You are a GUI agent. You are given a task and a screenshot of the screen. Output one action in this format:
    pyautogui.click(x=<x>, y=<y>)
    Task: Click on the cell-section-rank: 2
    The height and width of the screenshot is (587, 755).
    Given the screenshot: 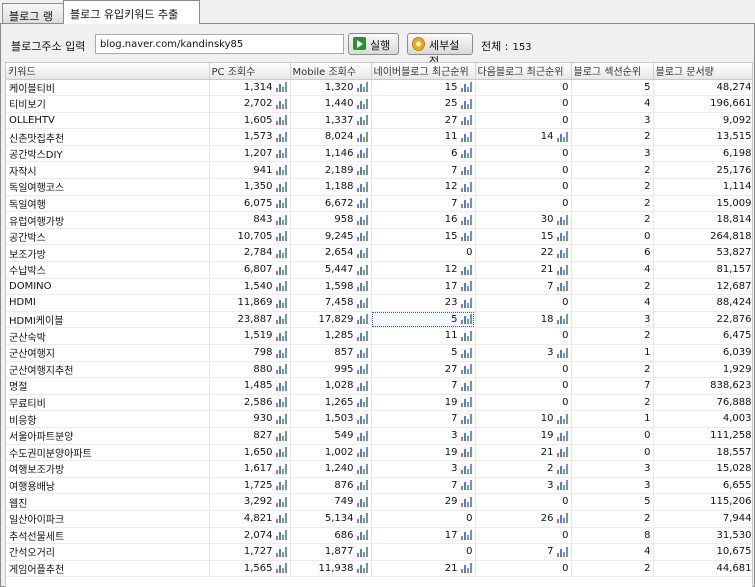 What is the action you would take?
    pyautogui.click(x=612, y=370)
    